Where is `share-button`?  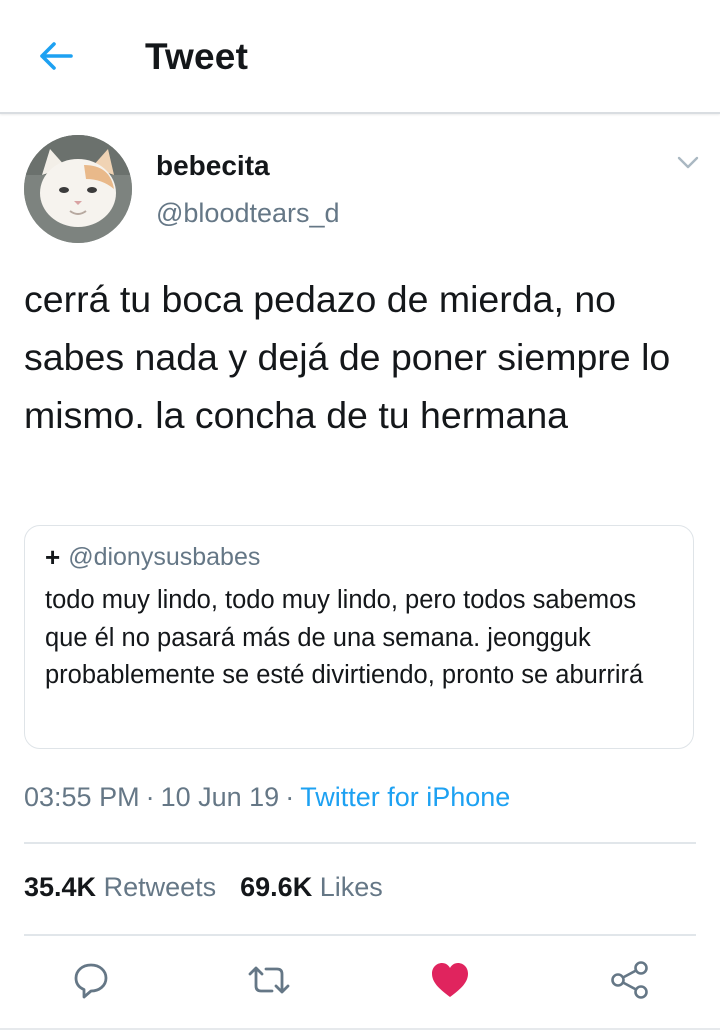 share-button is located at coordinates (630, 982).